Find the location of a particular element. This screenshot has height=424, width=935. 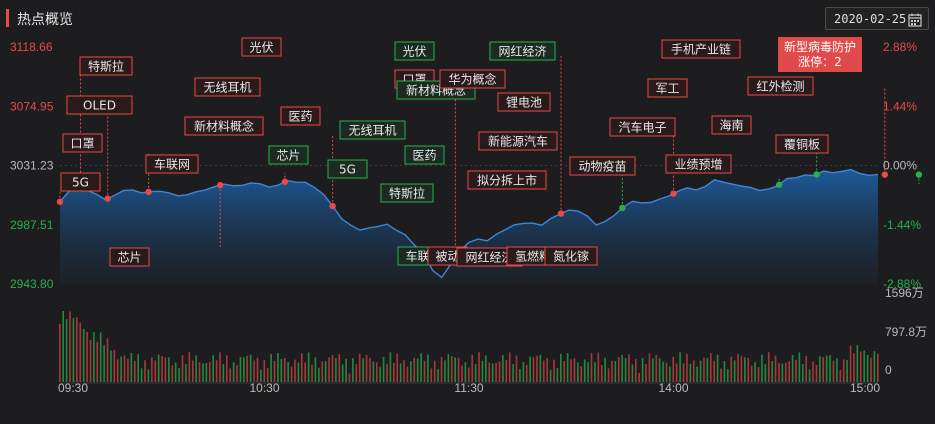

y-right-tick: 0.00% is located at coordinates (900, 166).